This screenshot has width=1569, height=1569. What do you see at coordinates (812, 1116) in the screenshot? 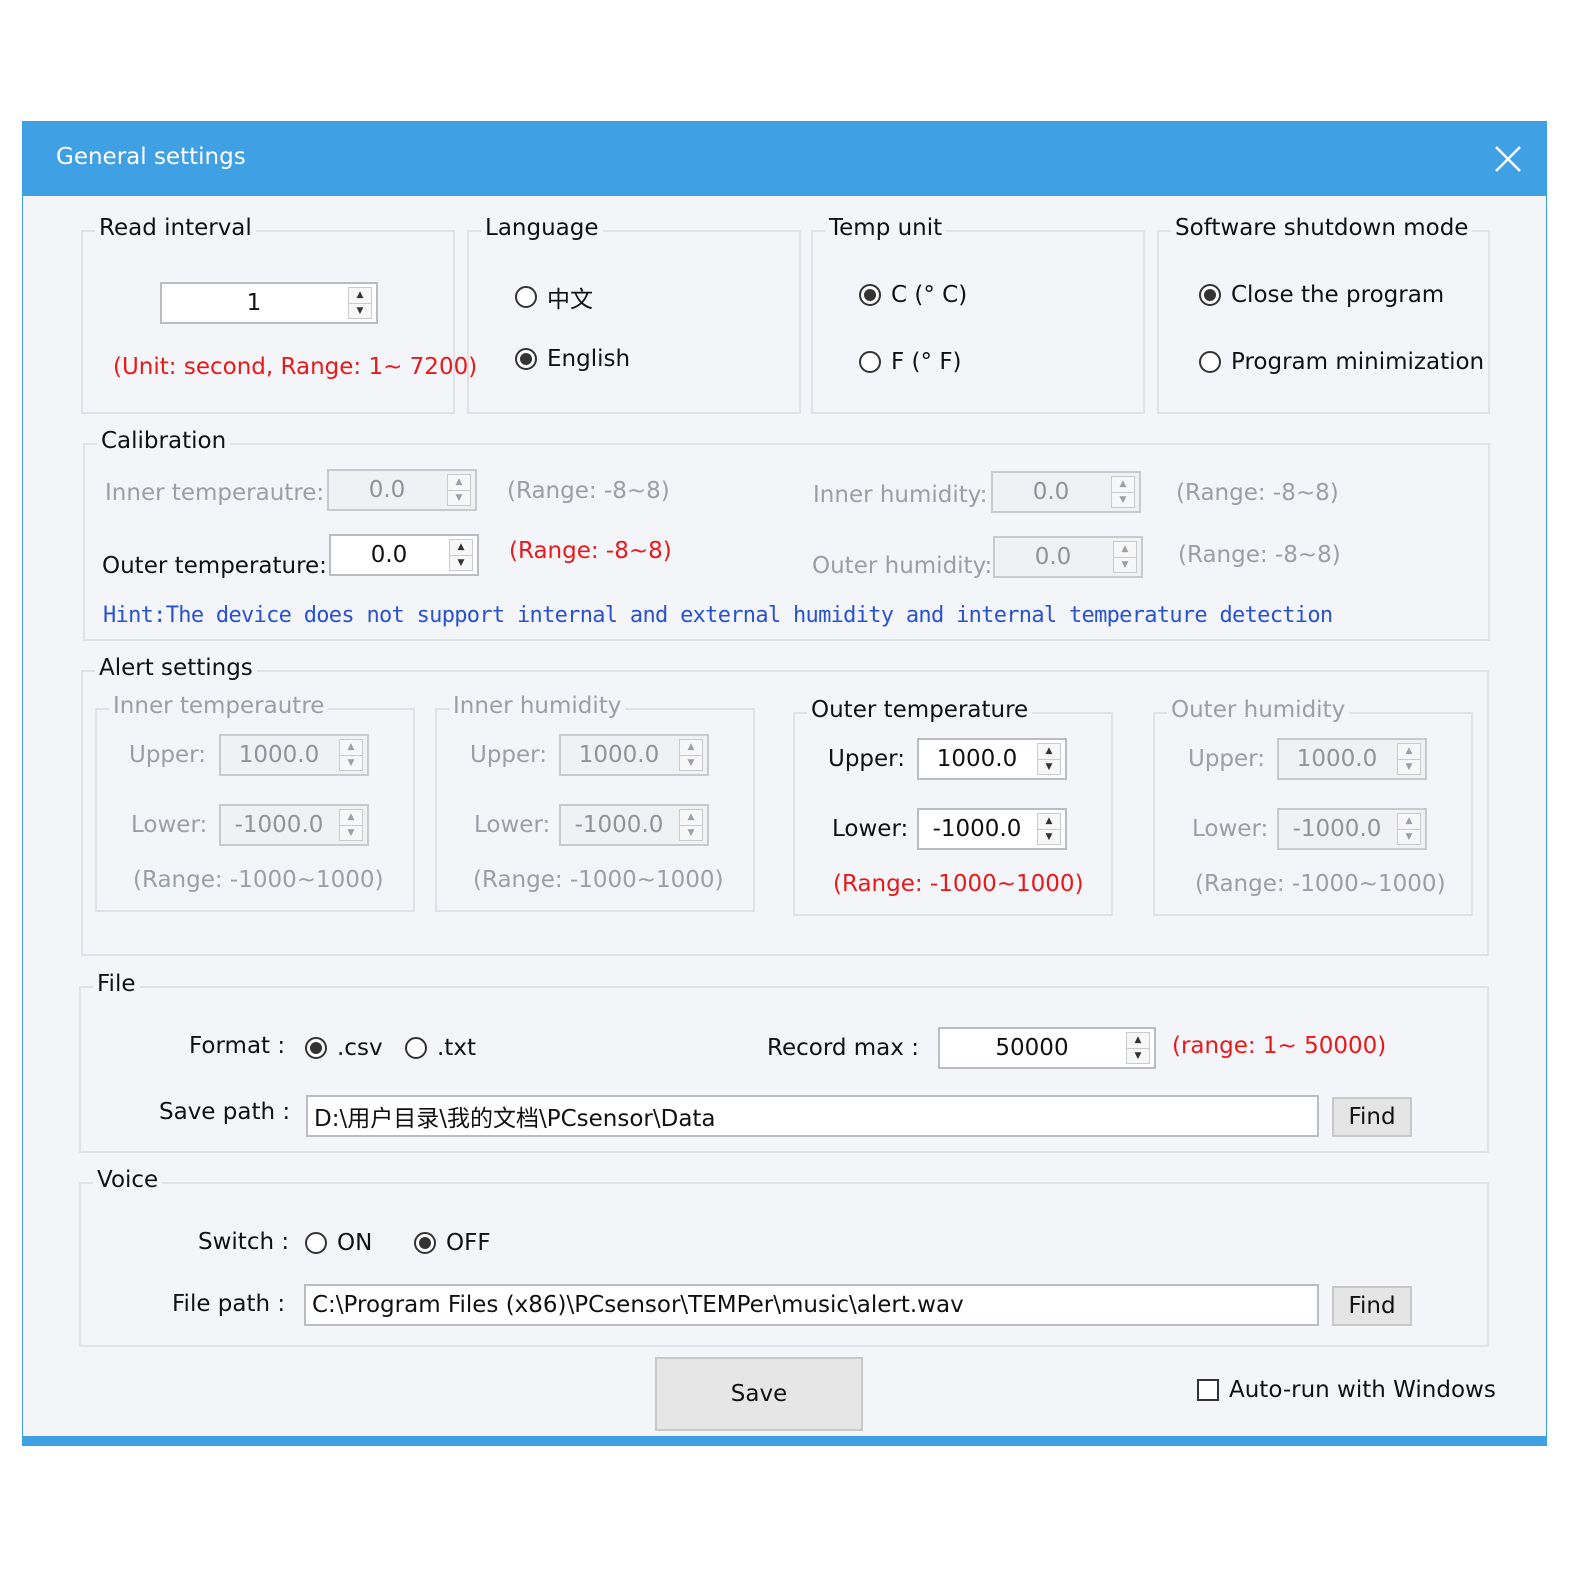
I see `save-path-field: D:\用户目录\我的文档\PCsensor\Data` at bounding box center [812, 1116].